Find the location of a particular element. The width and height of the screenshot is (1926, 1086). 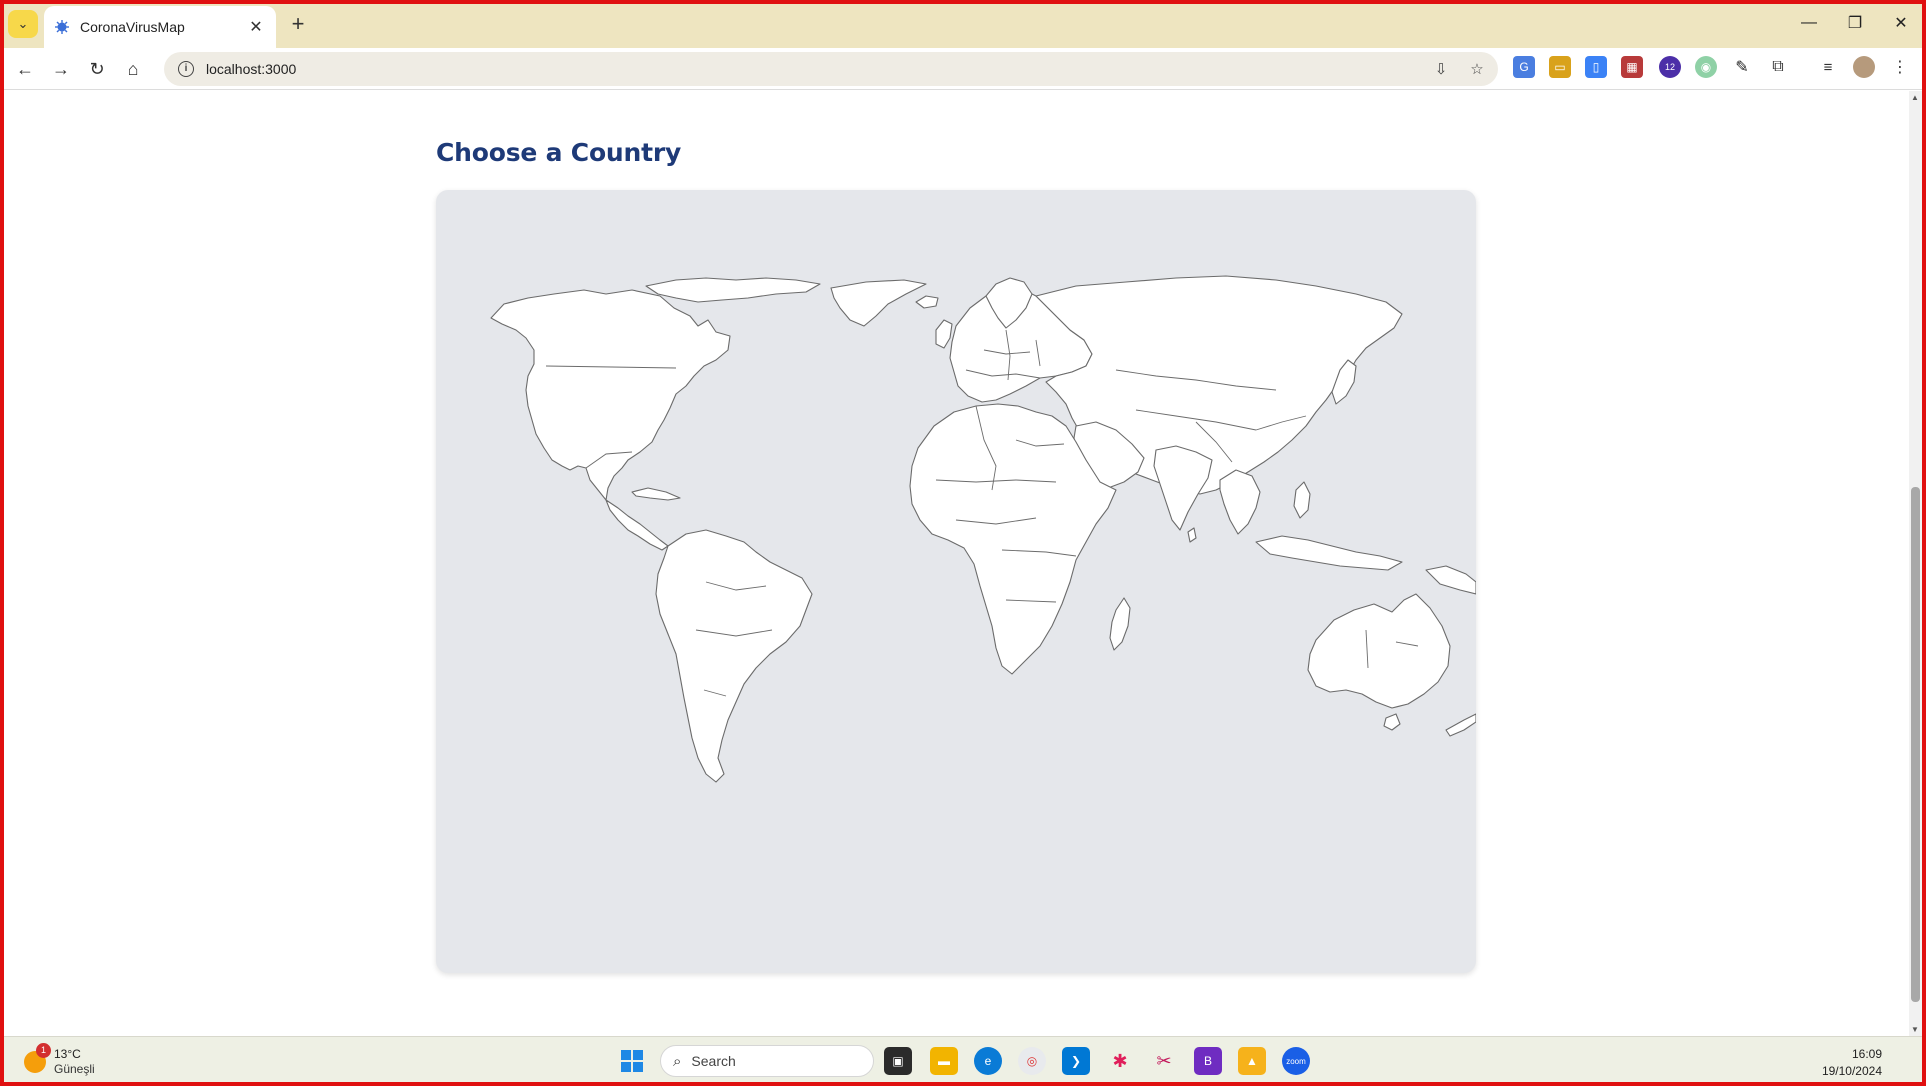

tab-search-button: ⌄ is located at coordinates (23, 24).